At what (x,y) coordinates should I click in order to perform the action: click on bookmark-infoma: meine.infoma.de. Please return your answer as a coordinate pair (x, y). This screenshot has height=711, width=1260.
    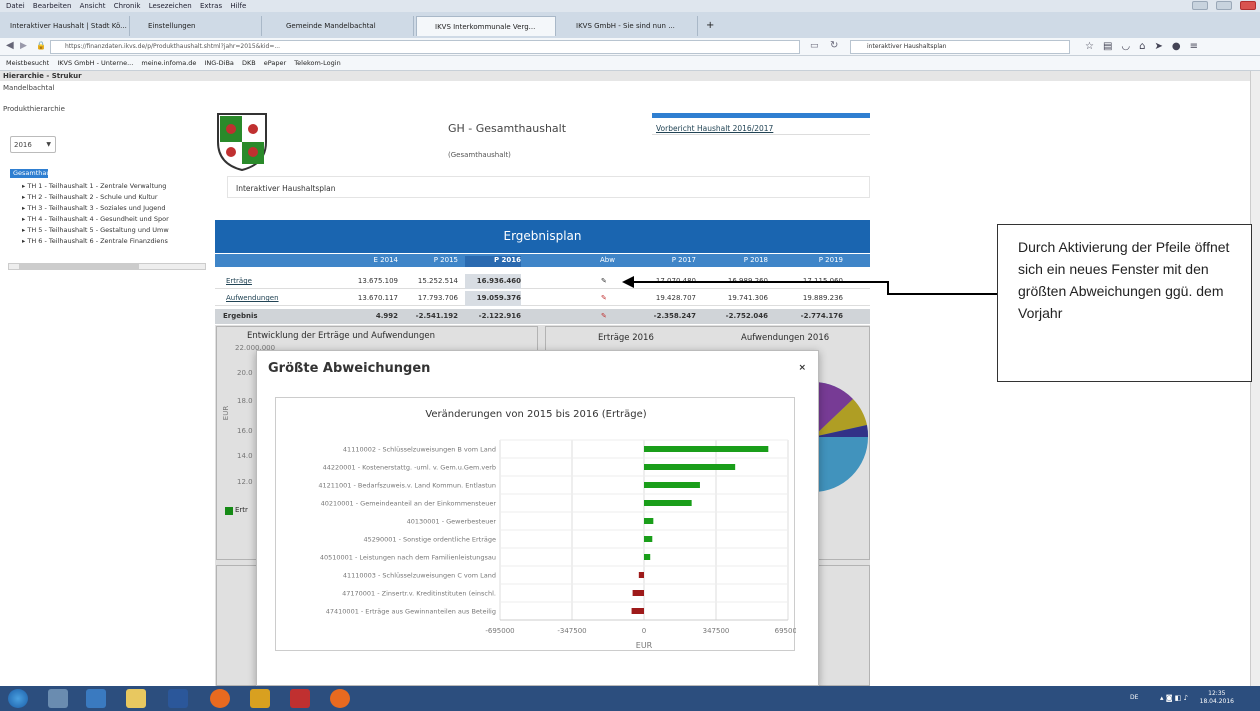
    Looking at the image, I should click on (168, 63).